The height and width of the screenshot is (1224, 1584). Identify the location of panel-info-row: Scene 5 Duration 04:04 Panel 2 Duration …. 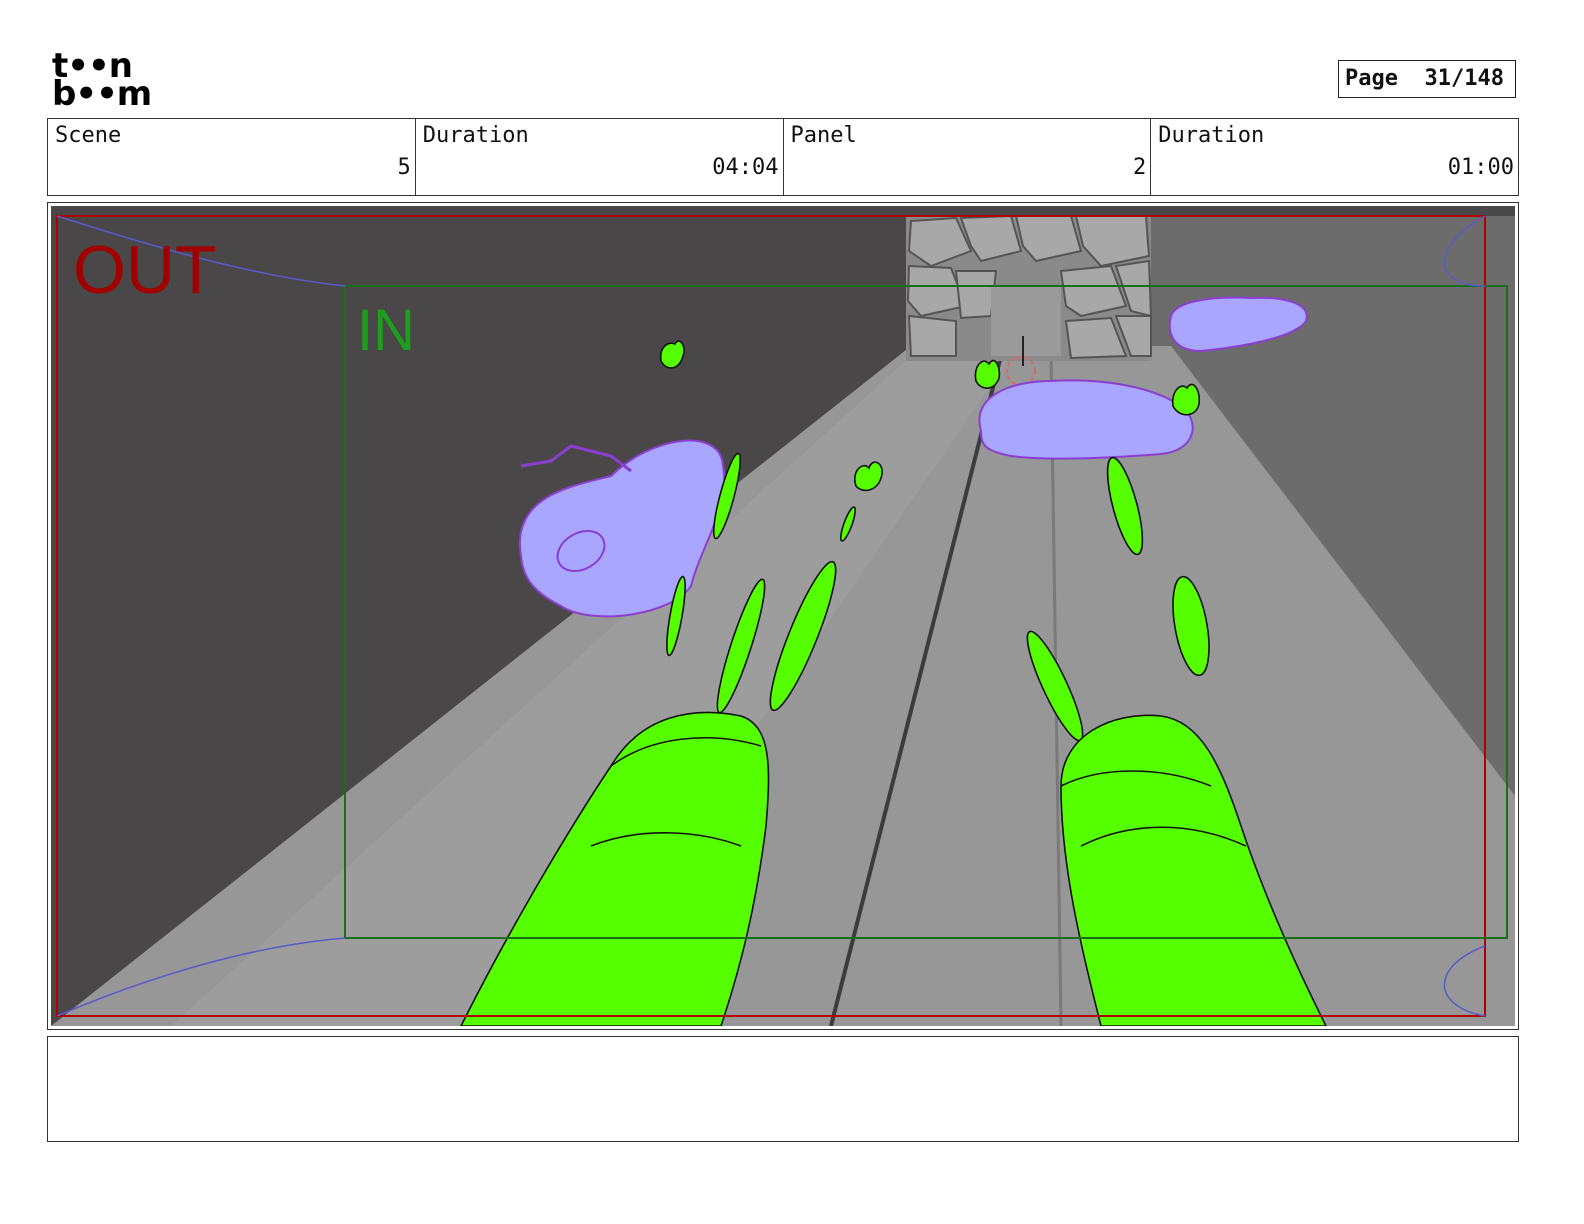
(783, 157).